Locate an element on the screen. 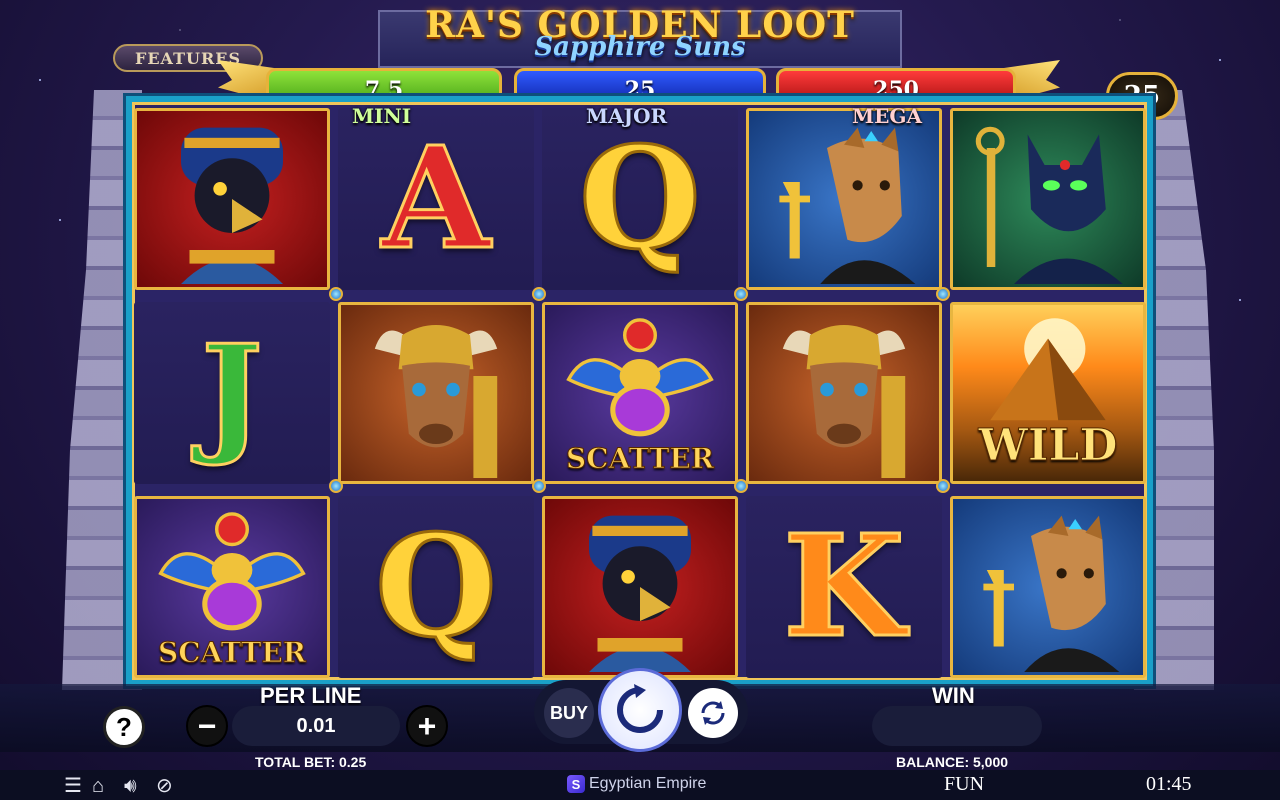 The height and width of the screenshot is (800, 1280). brand-logo: S Egyptian Empire is located at coordinates (636, 784).